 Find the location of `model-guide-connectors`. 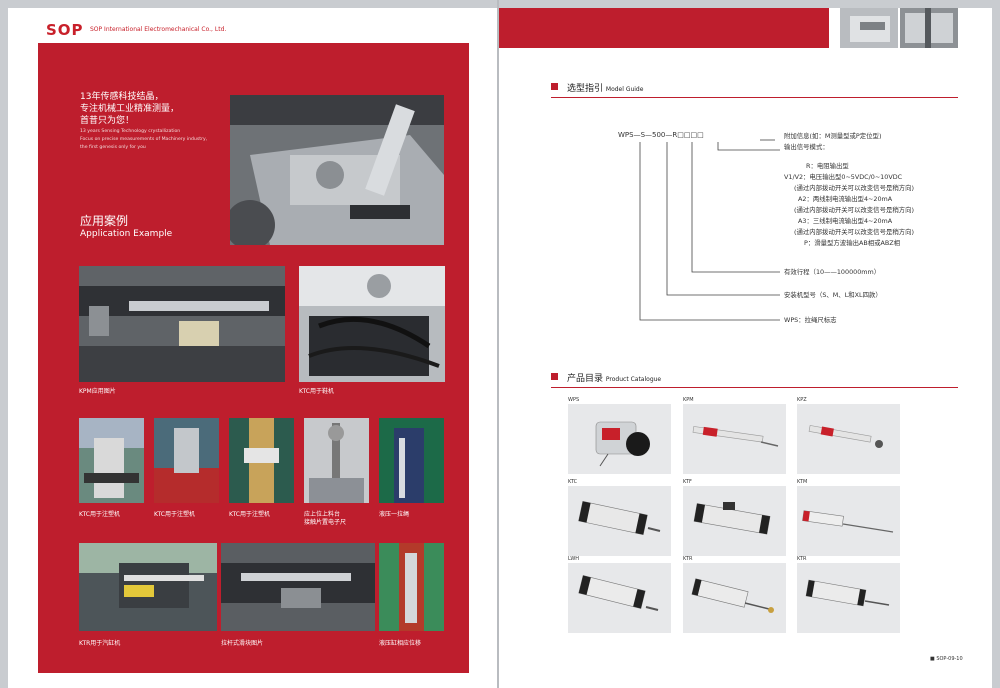

model-guide-connectors is located at coordinates (709, 230).